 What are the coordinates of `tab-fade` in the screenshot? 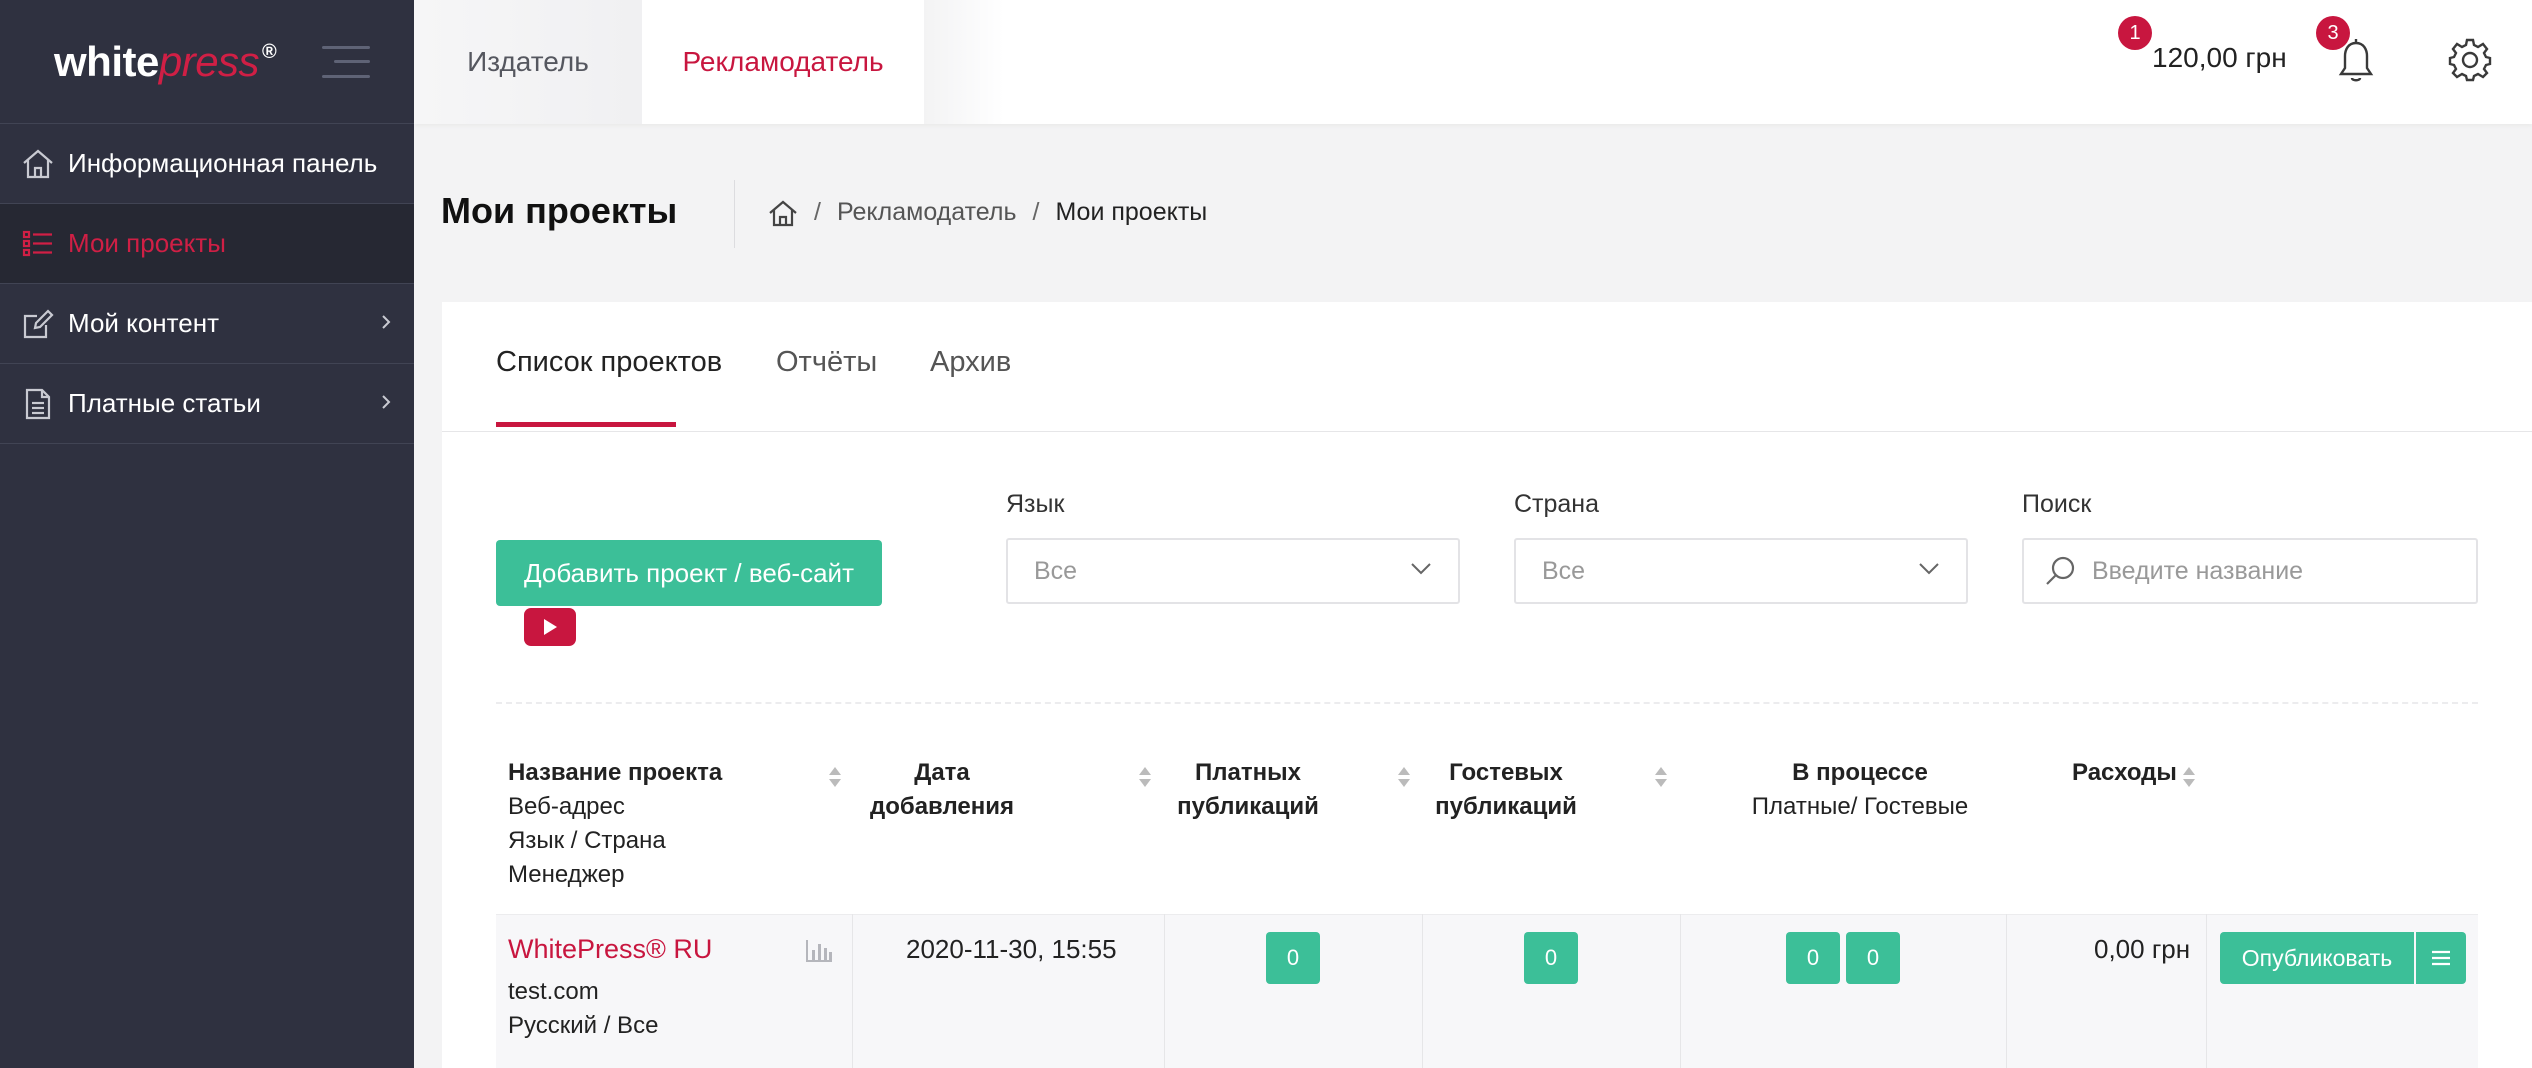 It's located at (964, 62).